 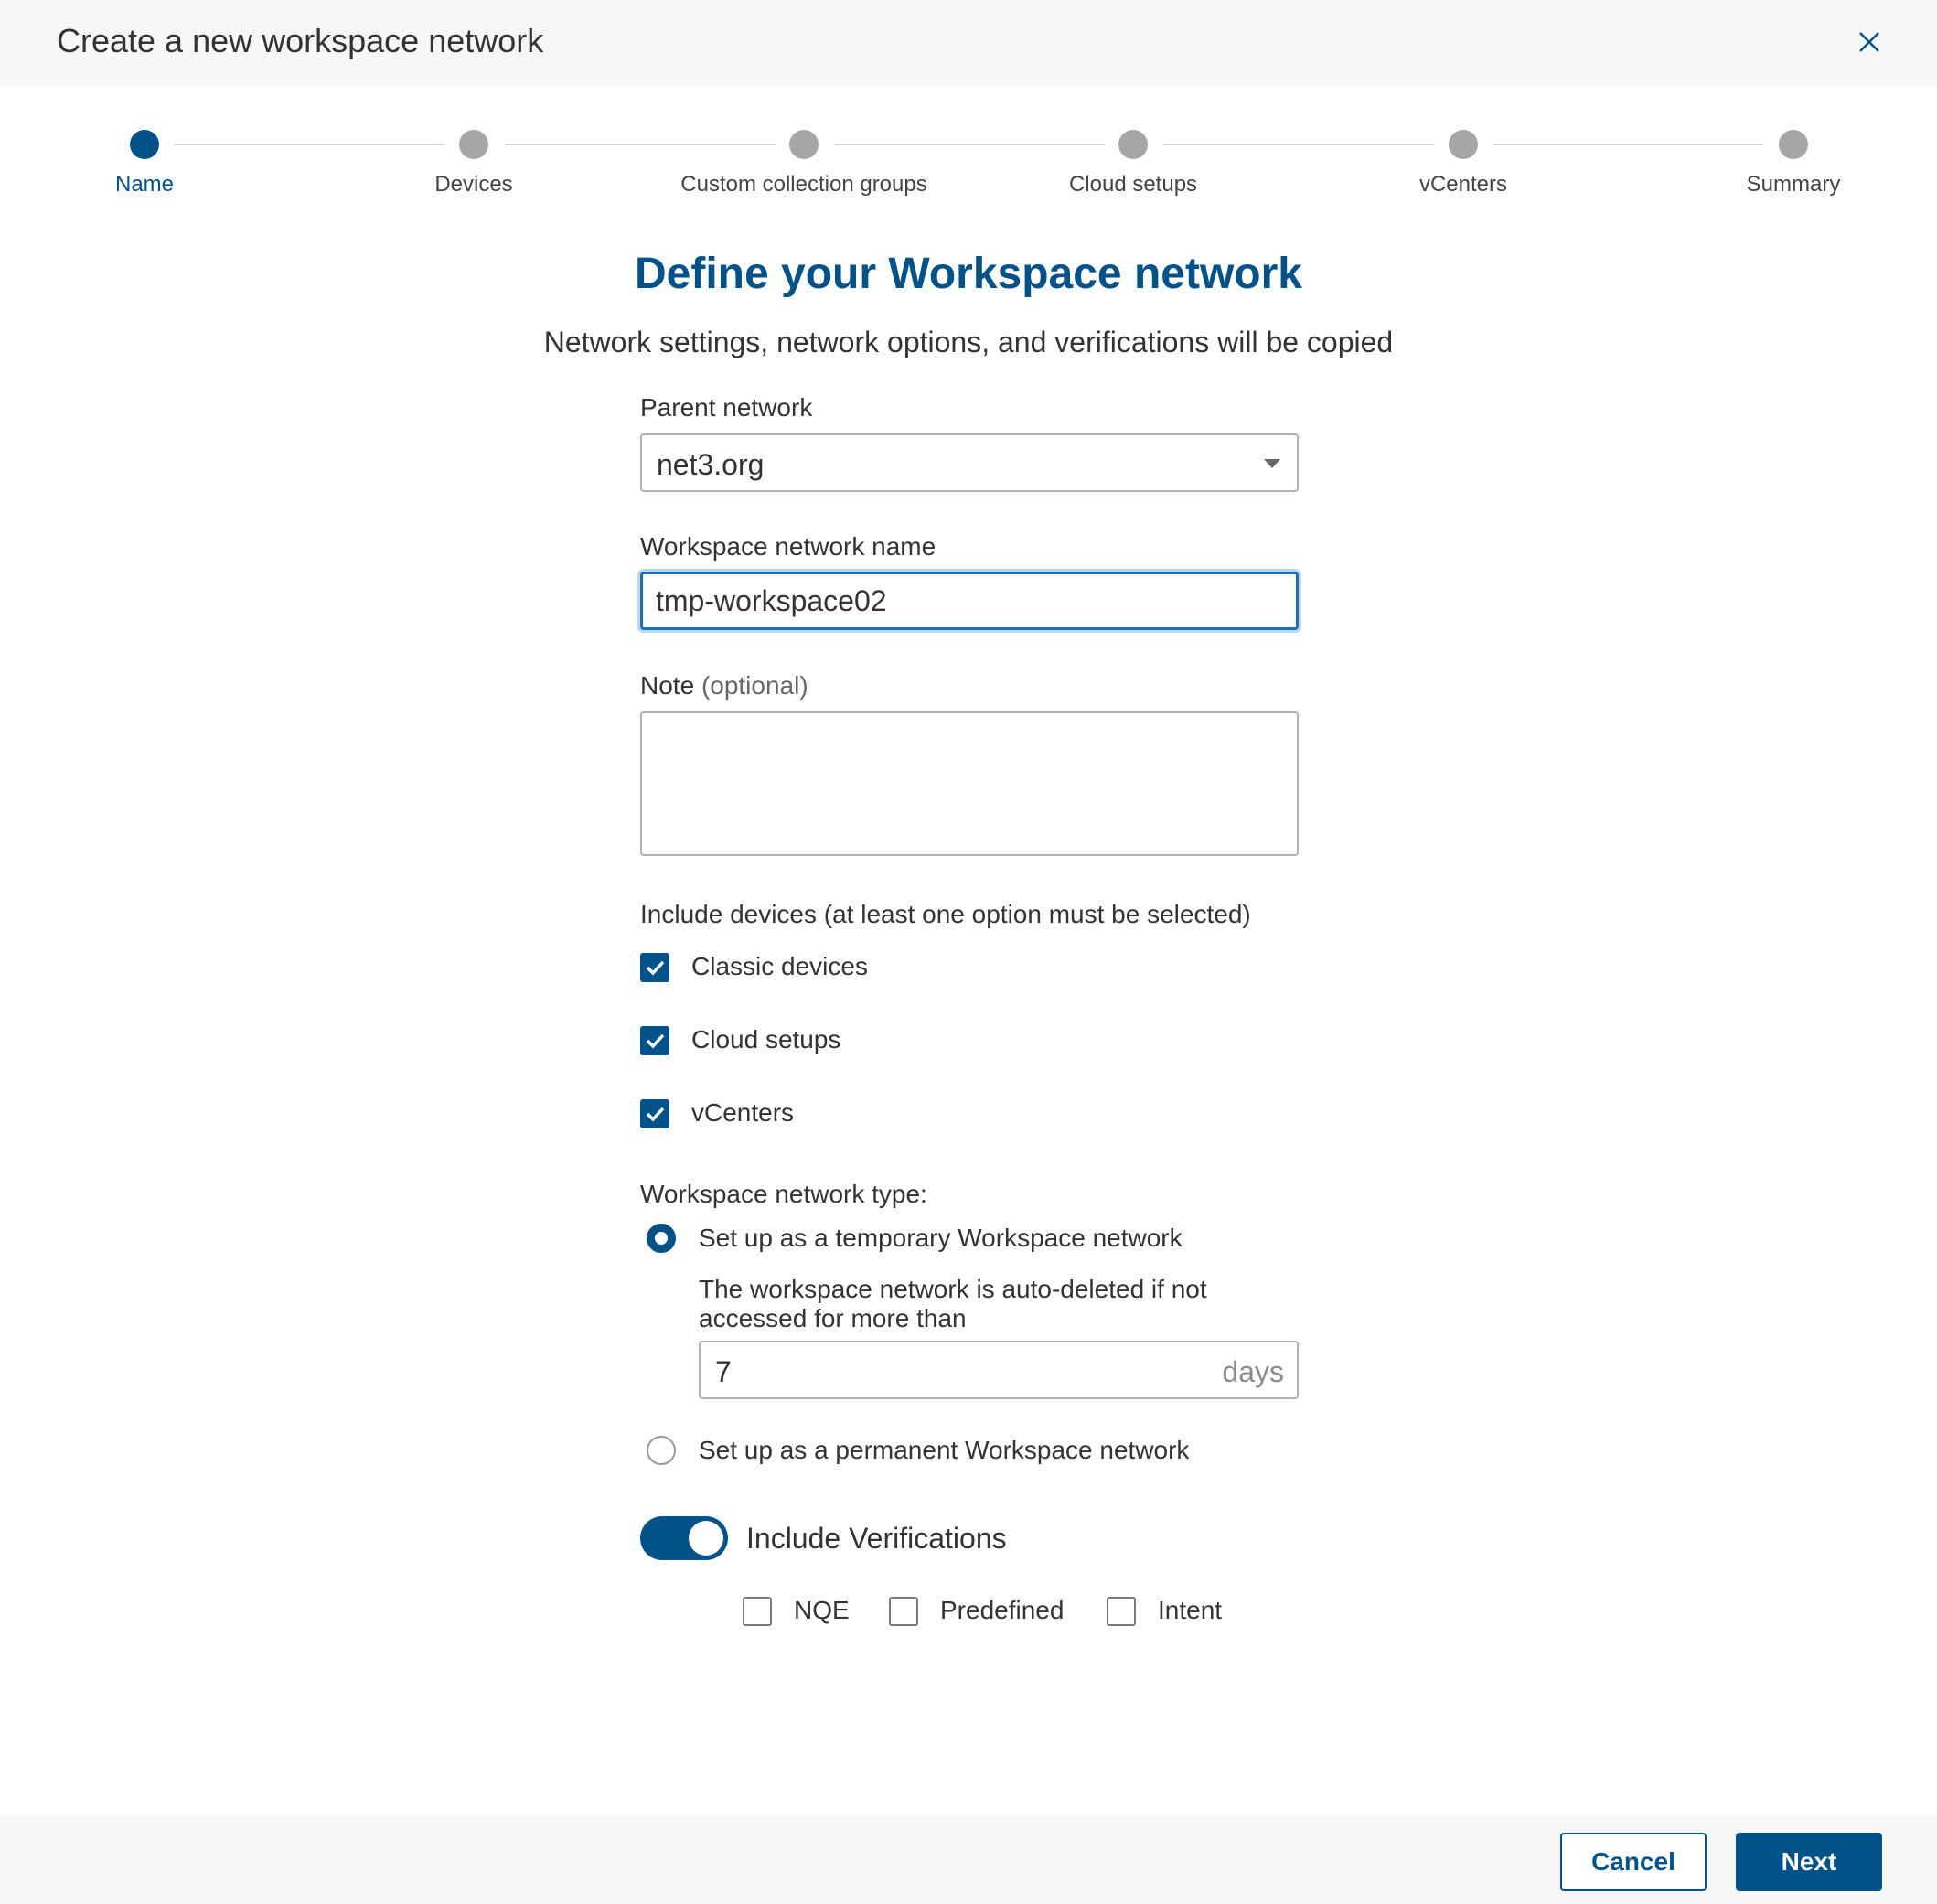 What do you see at coordinates (766, 1039) in the screenshot?
I see `cloud-setups-label: Cloud setups` at bounding box center [766, 1039].